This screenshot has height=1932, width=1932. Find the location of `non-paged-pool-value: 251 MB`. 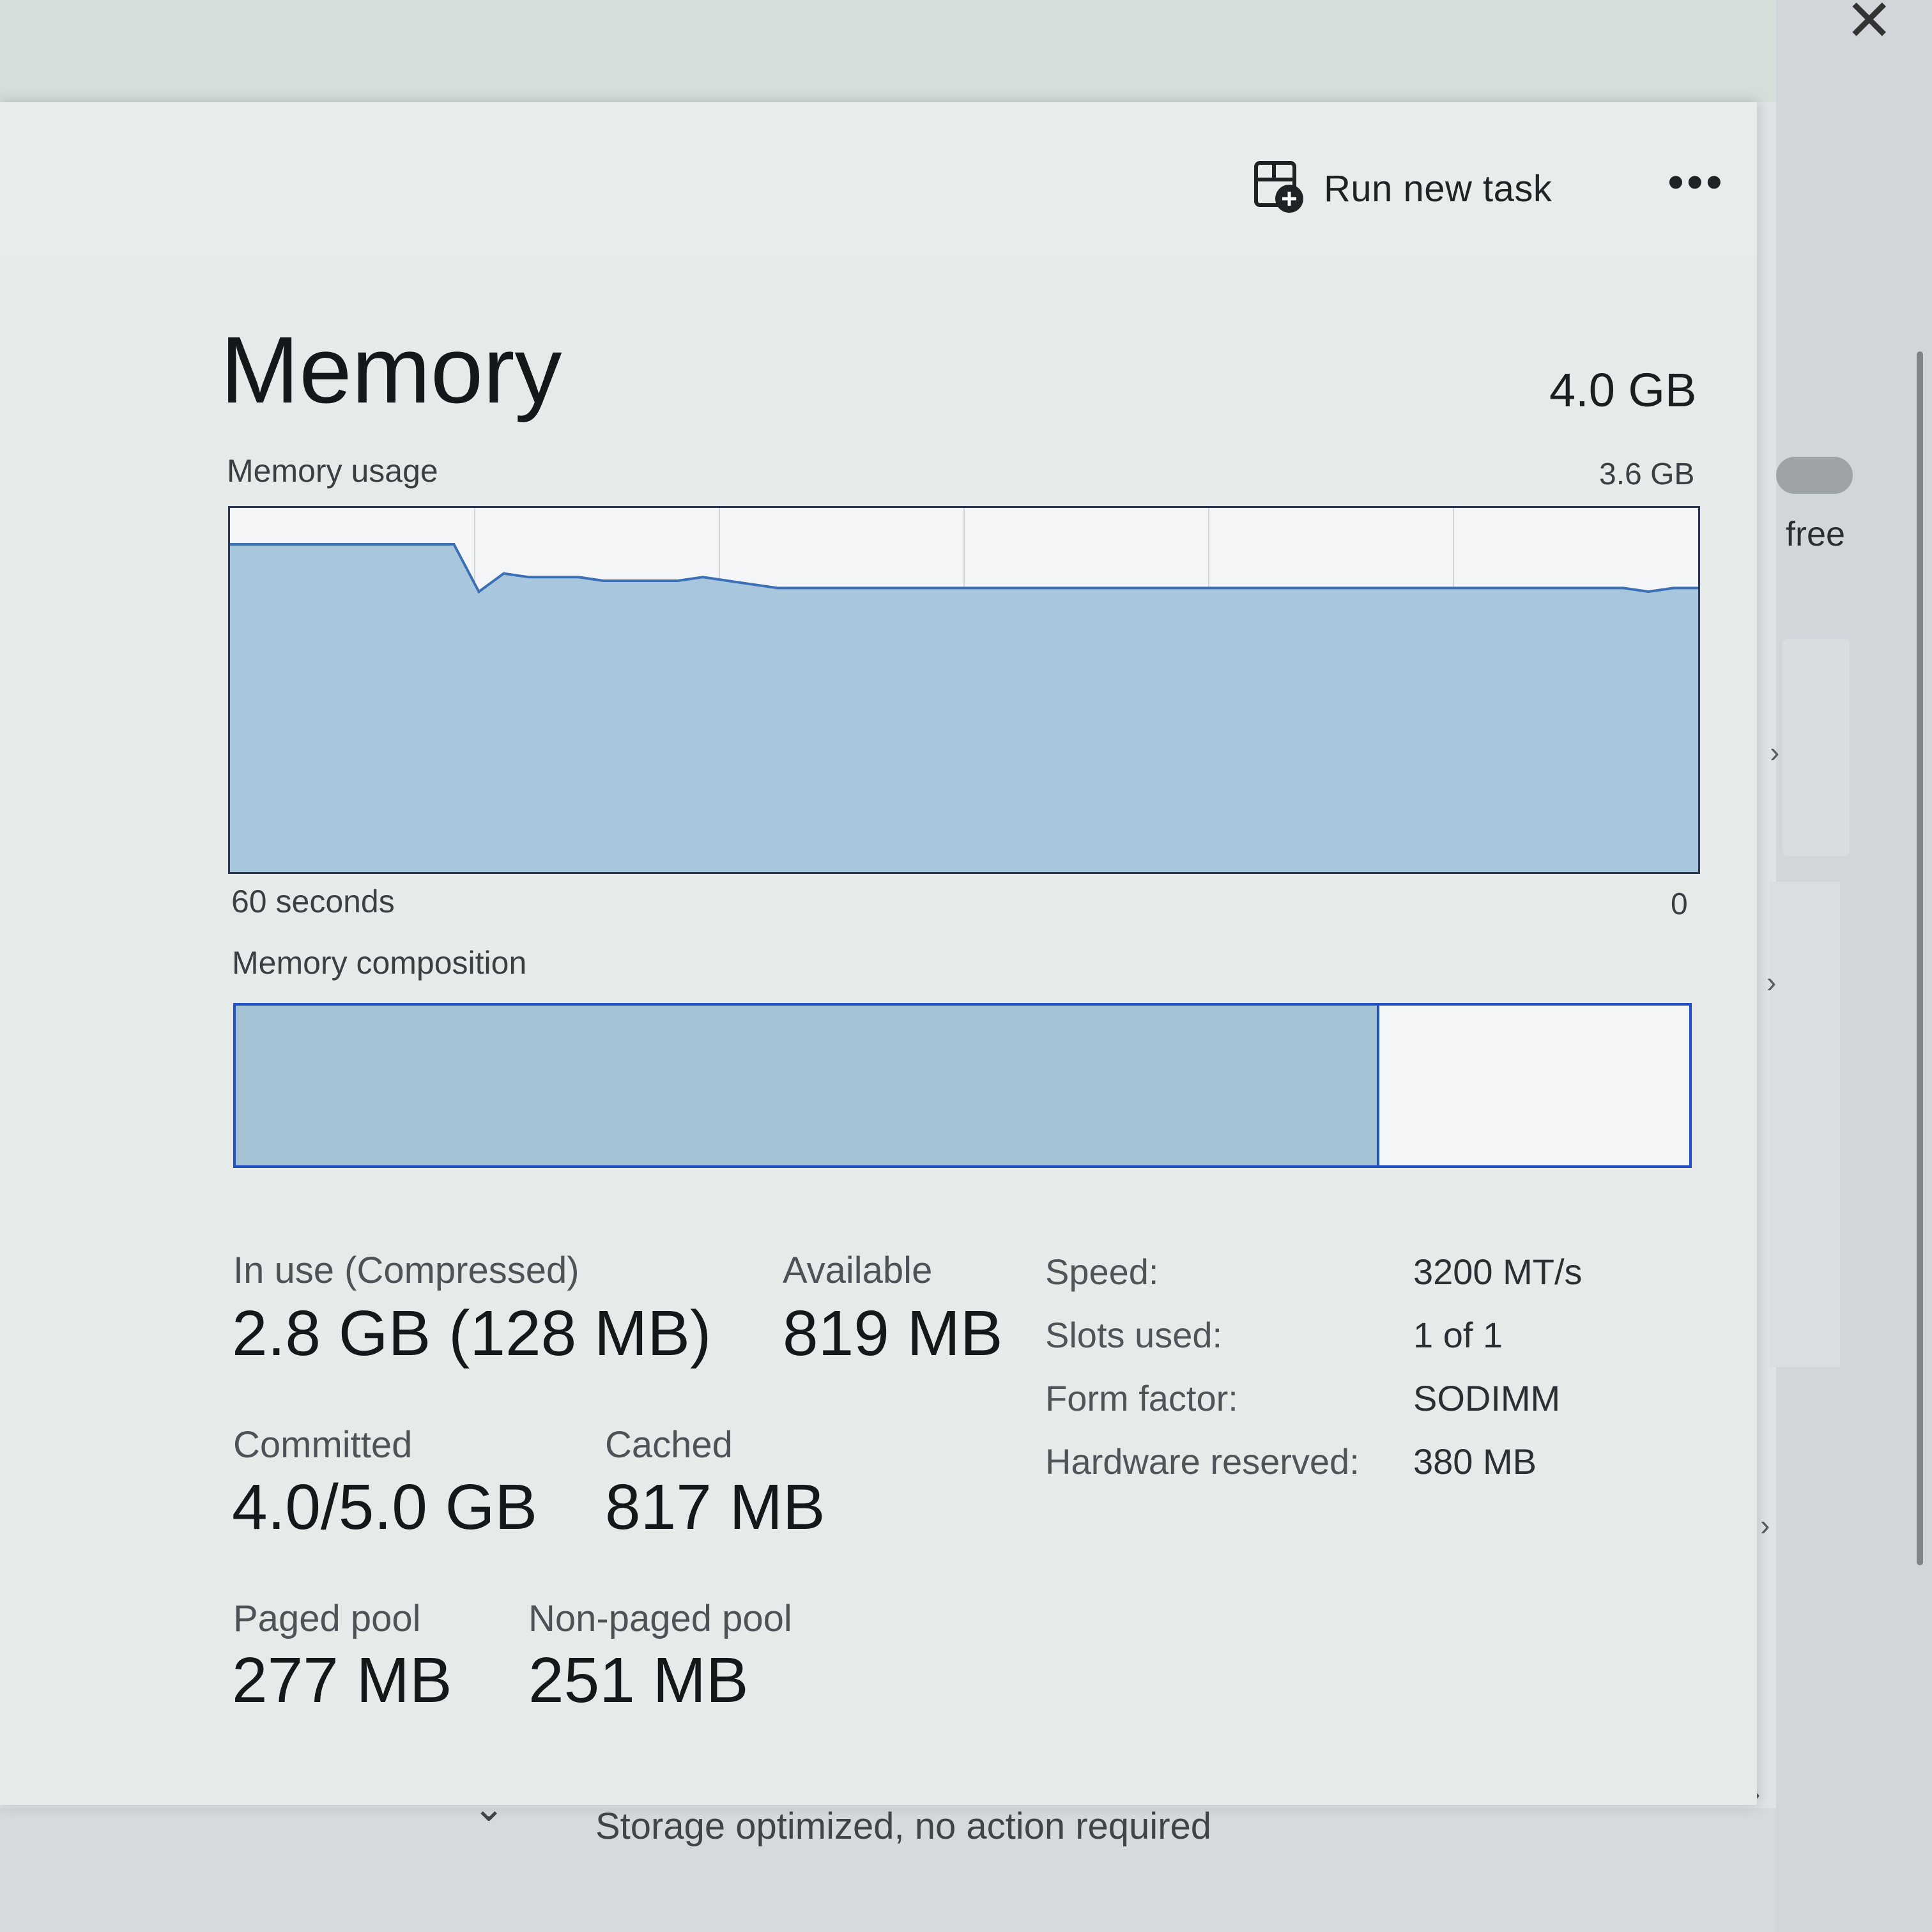

non-paged-pool-value: 251 MB is located at coordinates (638, 1680).